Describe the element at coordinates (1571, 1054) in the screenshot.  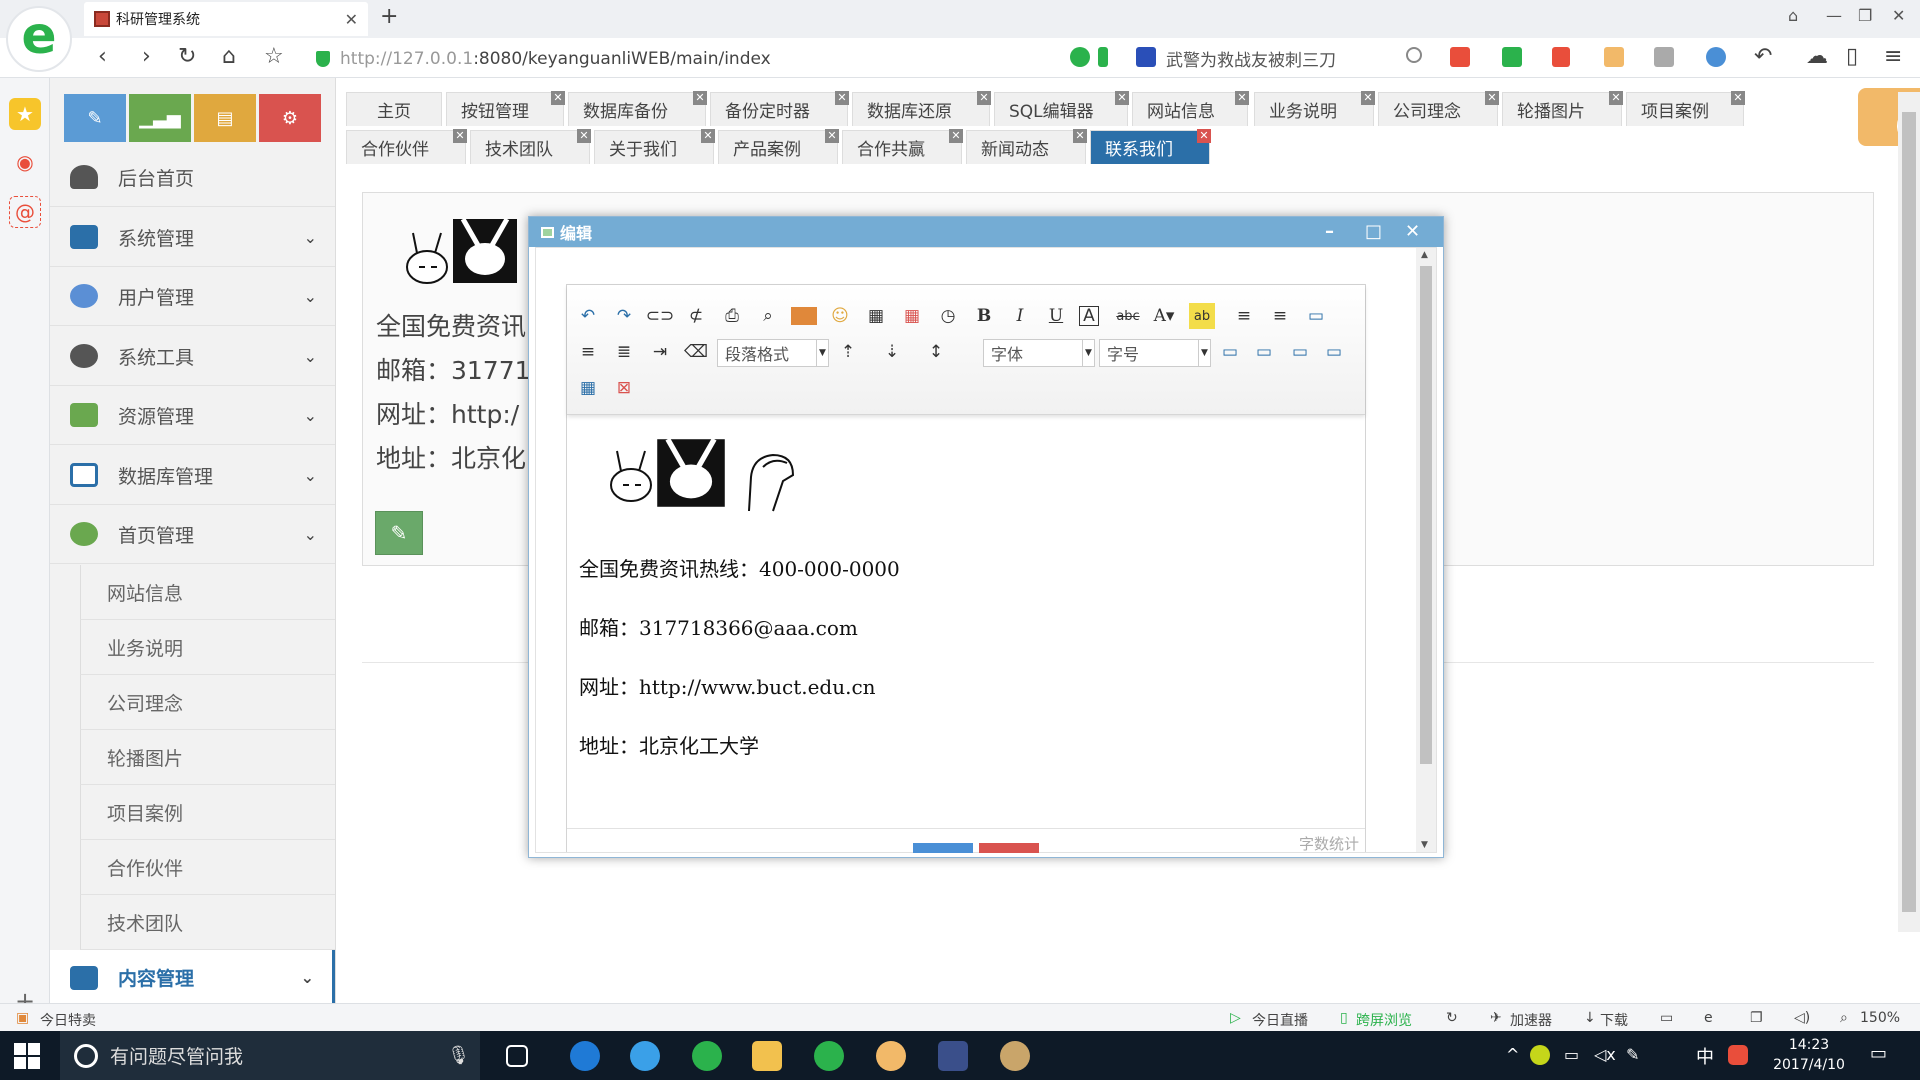
I see `battery-icon: ▭` at that location.